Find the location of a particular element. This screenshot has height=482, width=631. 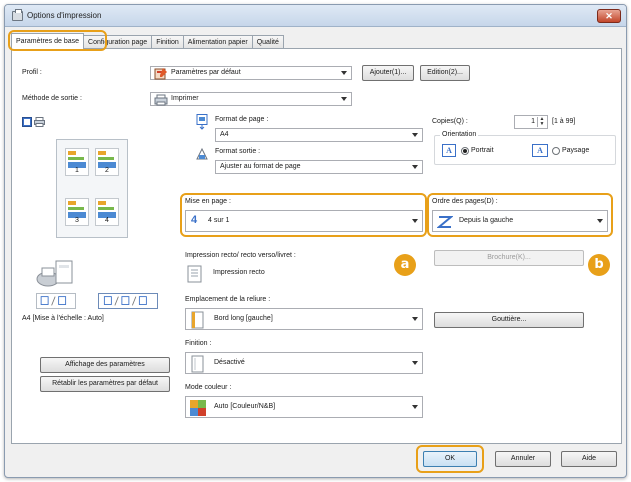

close-button: ✕ is located at coordinates (609, 16).